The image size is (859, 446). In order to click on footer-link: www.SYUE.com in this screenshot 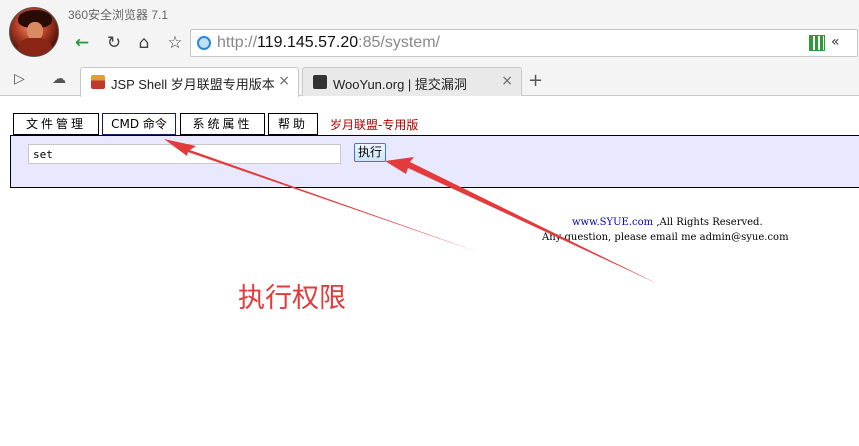, I will do `click(612, 222)`.